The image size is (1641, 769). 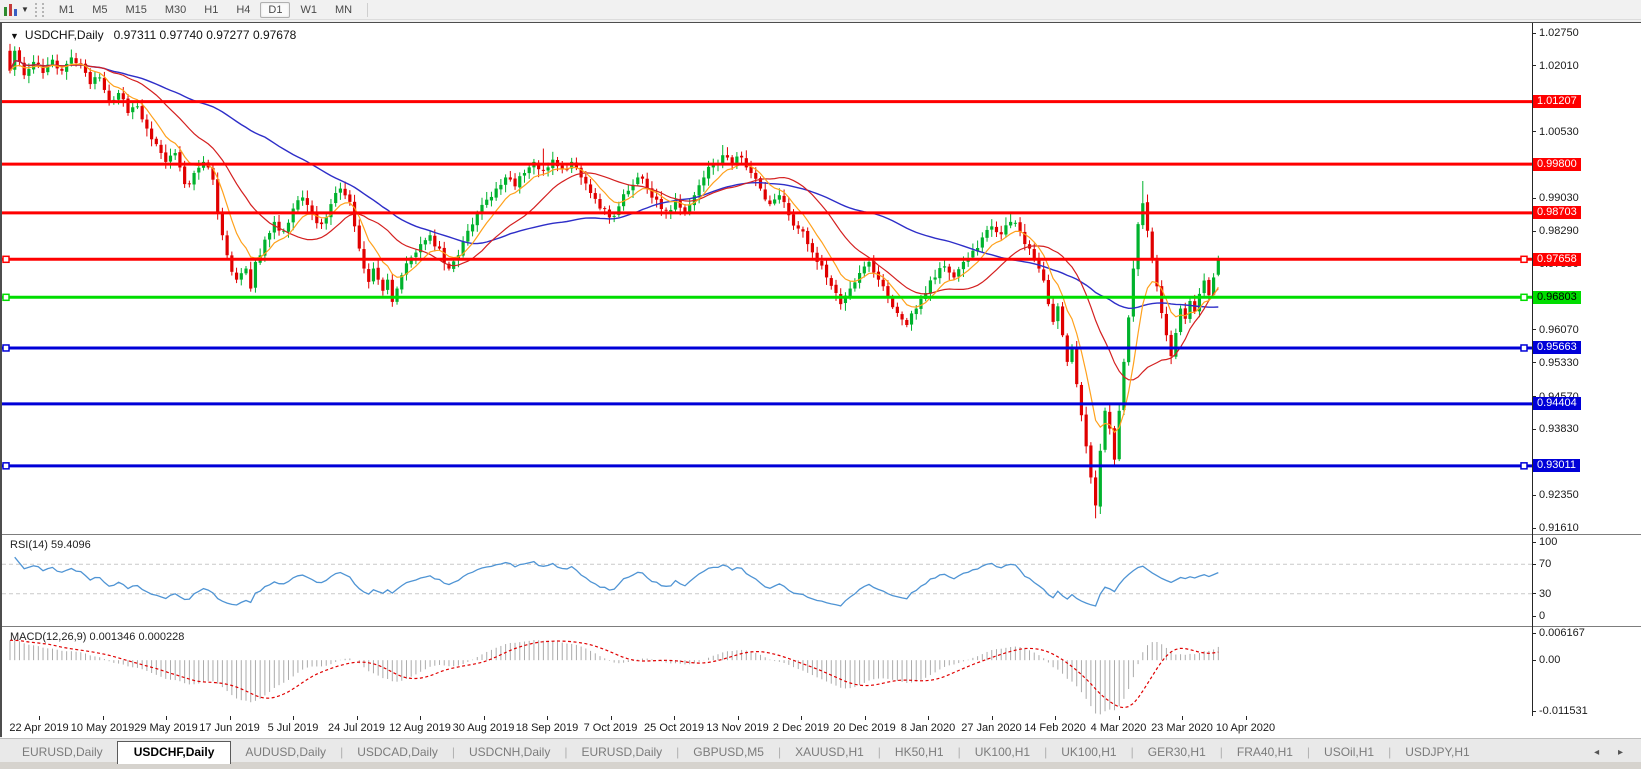 I want to click on indicator-chart-icon, so click(x=11, y=10).